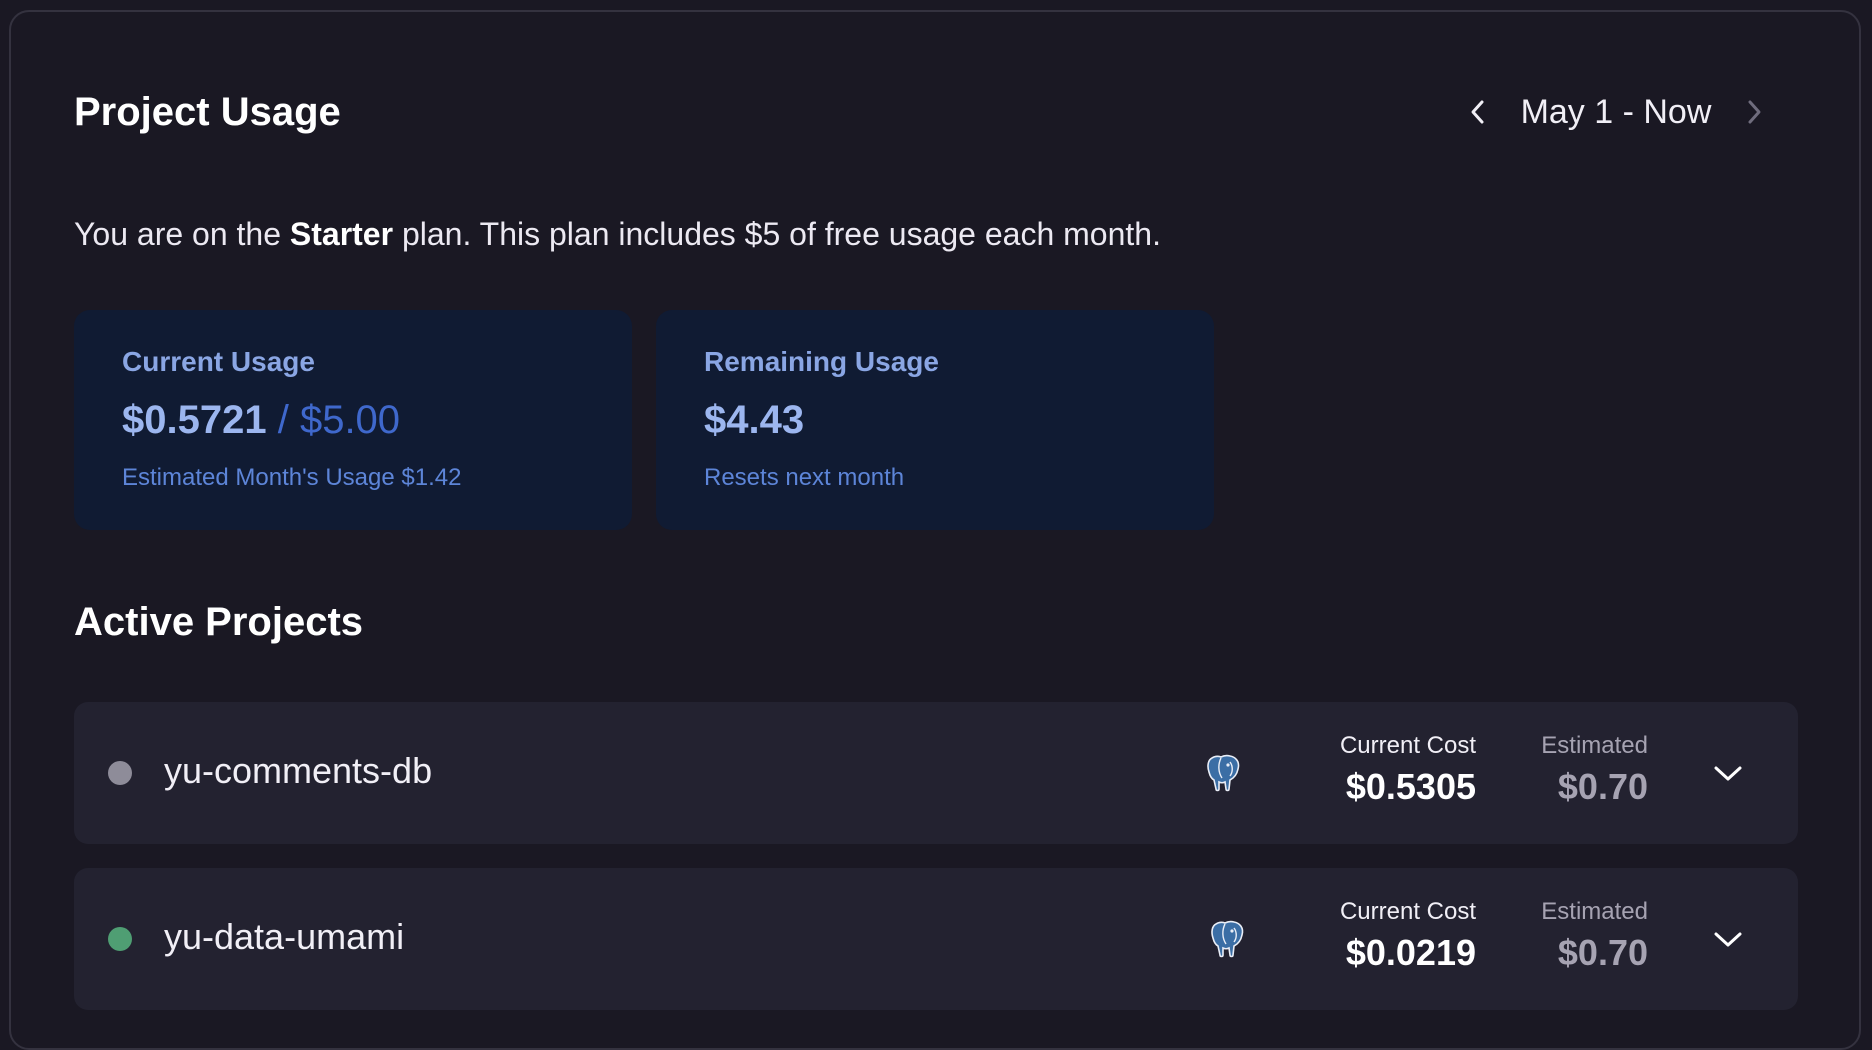 Image resolution: width=1872 pixels, height=1050 pixels. I want to click on project-name: yu-data-umami, so click(284, 936).